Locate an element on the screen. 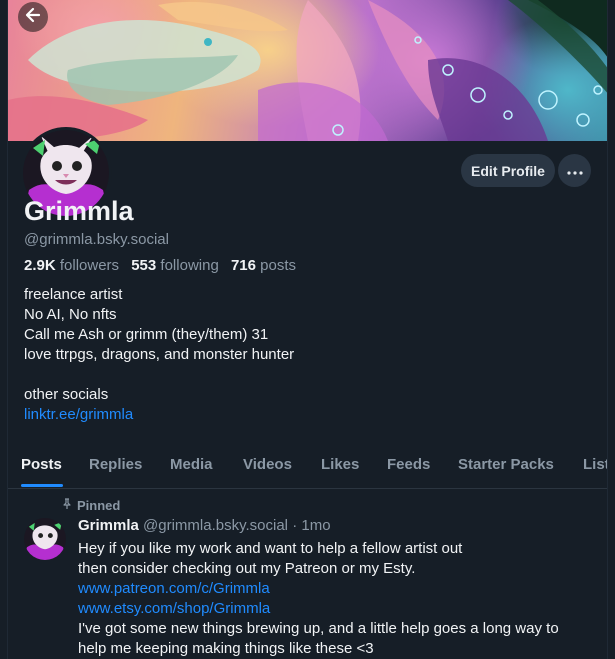  pinned-label: Pinned is located at coordinates (99, 505).